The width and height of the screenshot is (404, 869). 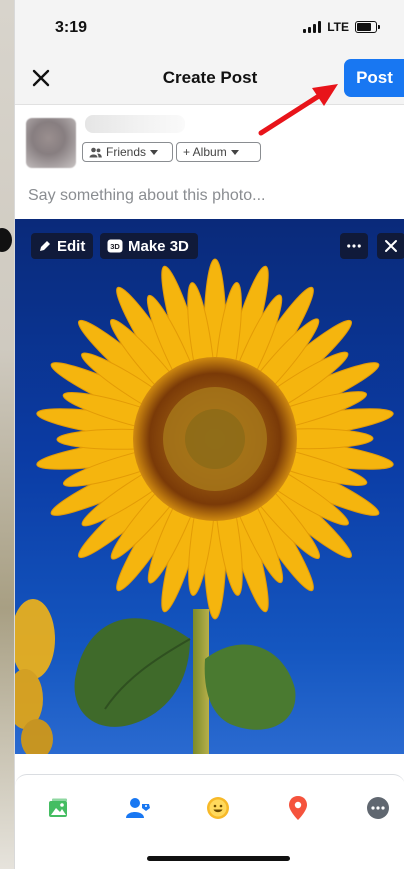 I want to click on bottom-toolbar, so click(x=209, y=821).